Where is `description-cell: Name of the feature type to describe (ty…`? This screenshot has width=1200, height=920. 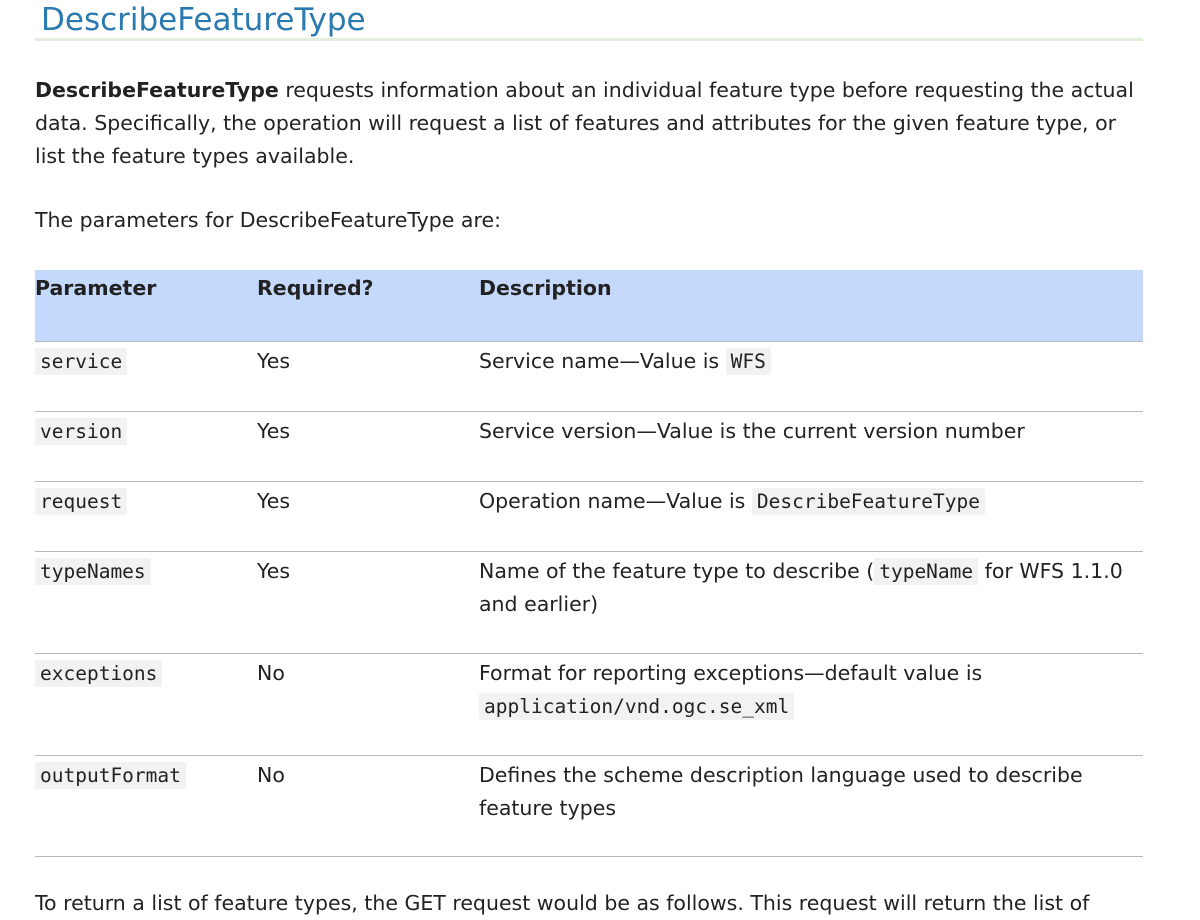 description-cell: Name of the feature type to describe (ty… is located at coordinates (811, 602).